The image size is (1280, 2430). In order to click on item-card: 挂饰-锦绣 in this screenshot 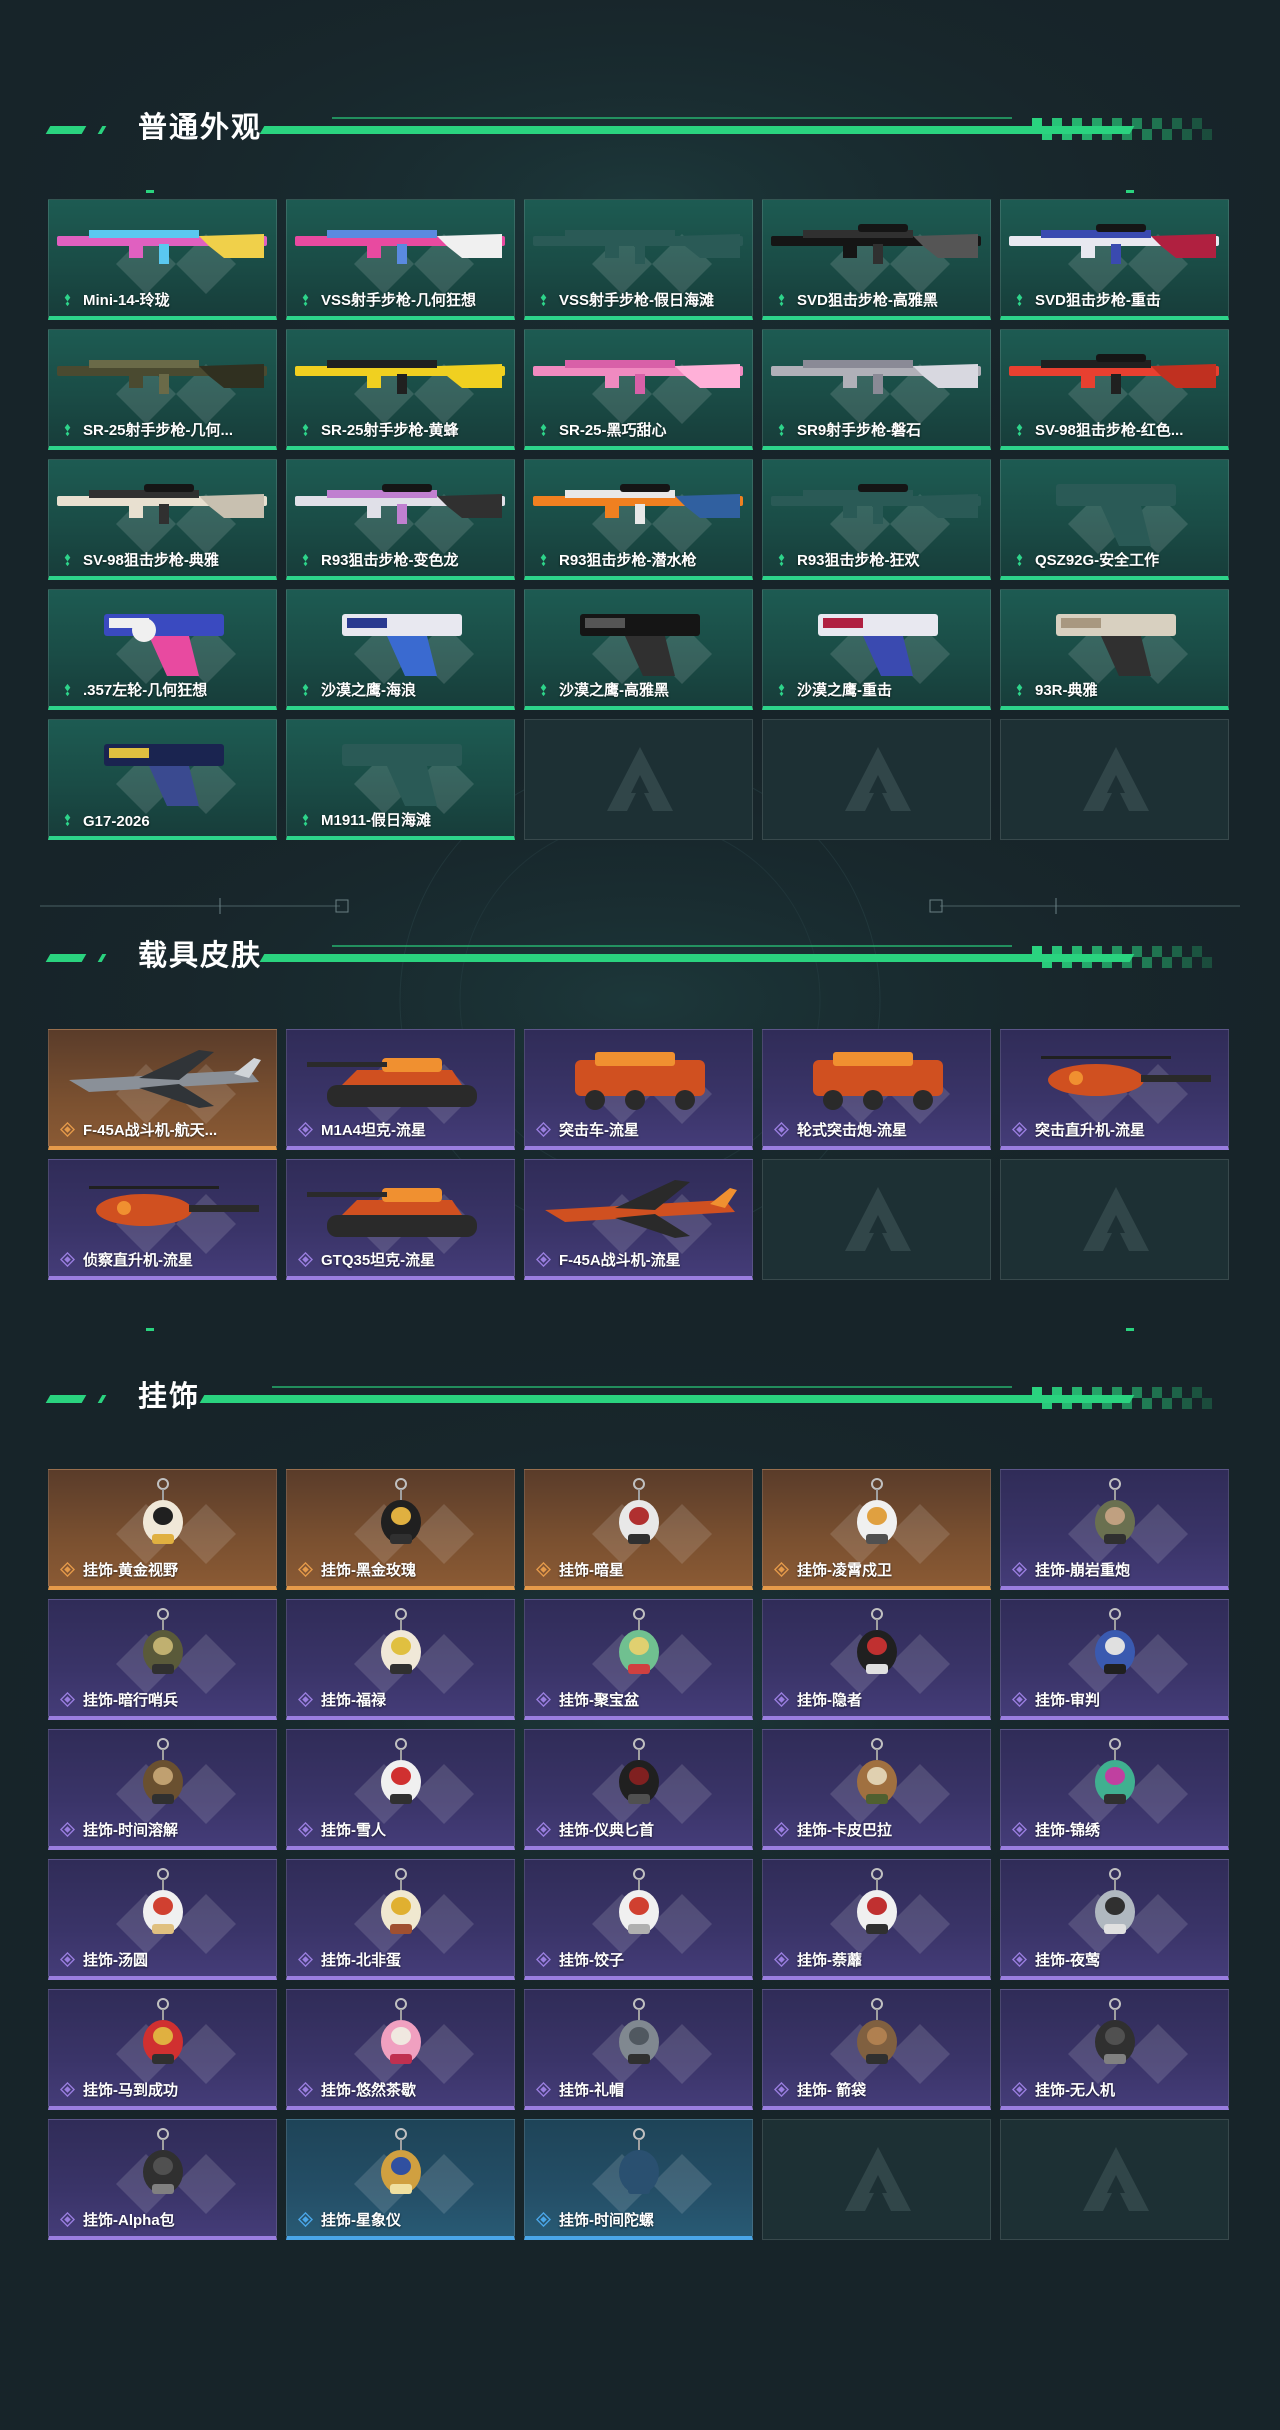, I will do `click(1114, 1789)`.